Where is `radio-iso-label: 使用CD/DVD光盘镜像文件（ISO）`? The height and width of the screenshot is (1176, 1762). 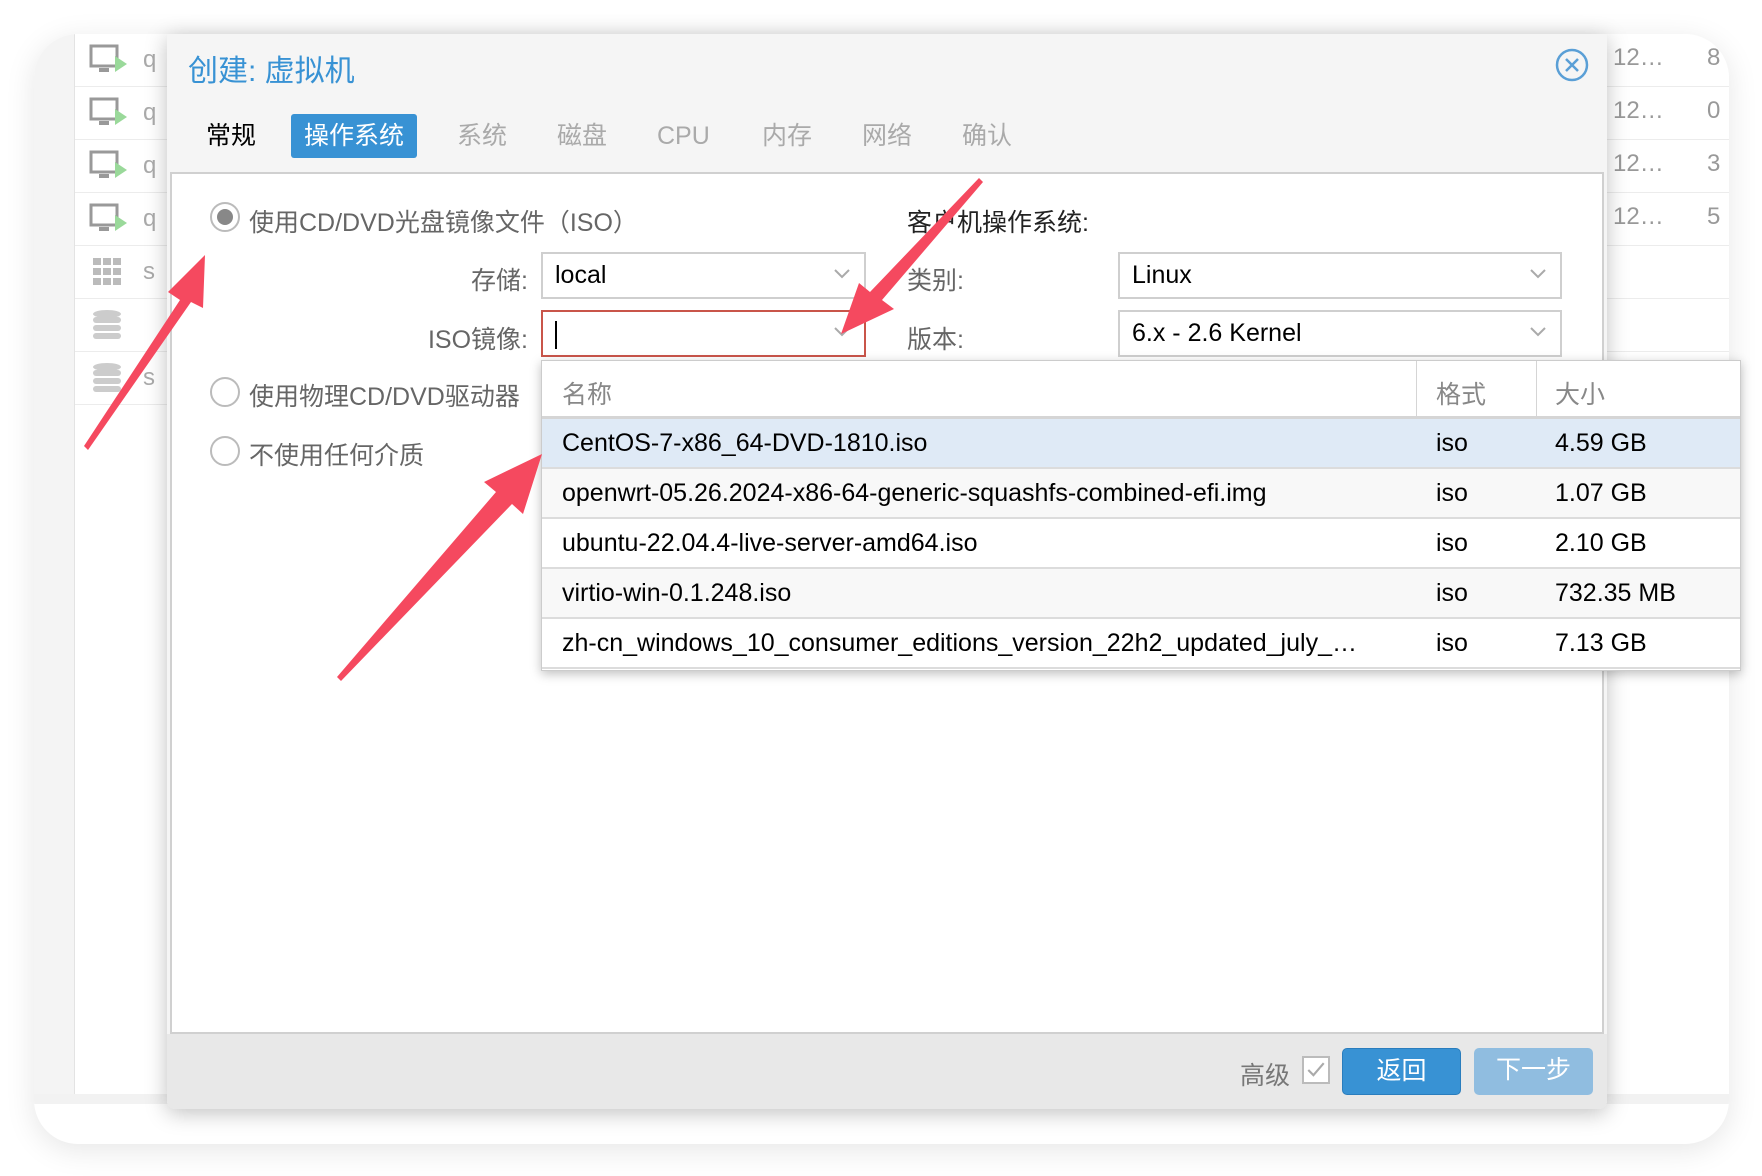
radio-iso-label: 使用CD/DVD光盘镜像文件（ISO） is located at coordinates (443, 221).